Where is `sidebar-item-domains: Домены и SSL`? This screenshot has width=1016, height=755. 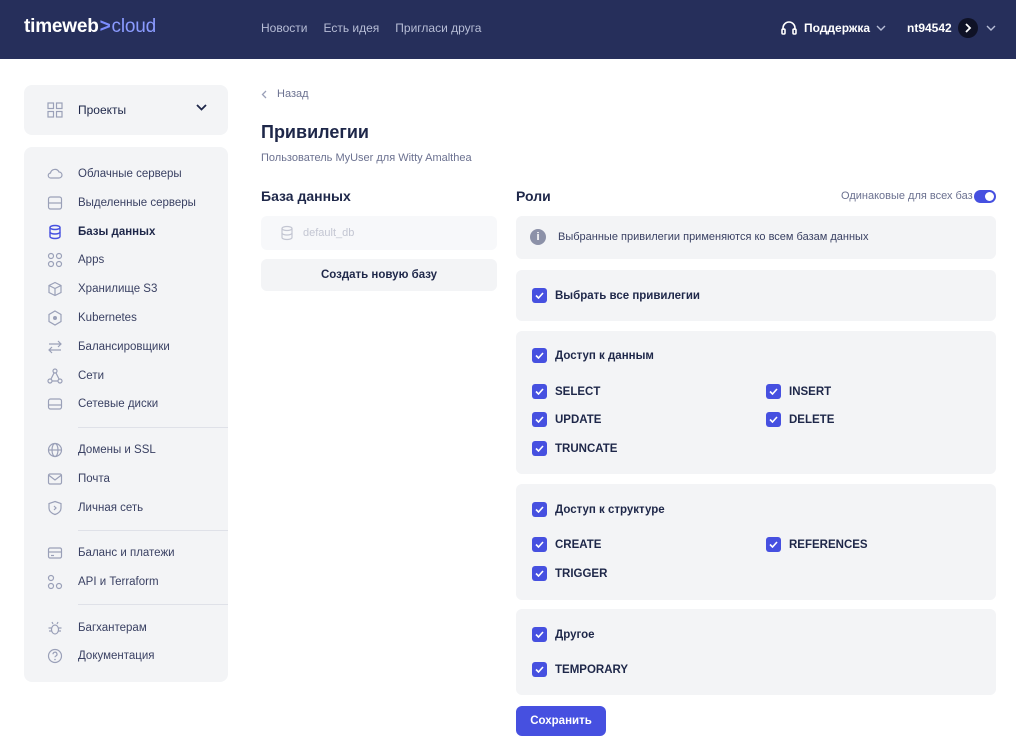
sidebar-item-domains: Домены и SSL is located at coordinates (126, 450).